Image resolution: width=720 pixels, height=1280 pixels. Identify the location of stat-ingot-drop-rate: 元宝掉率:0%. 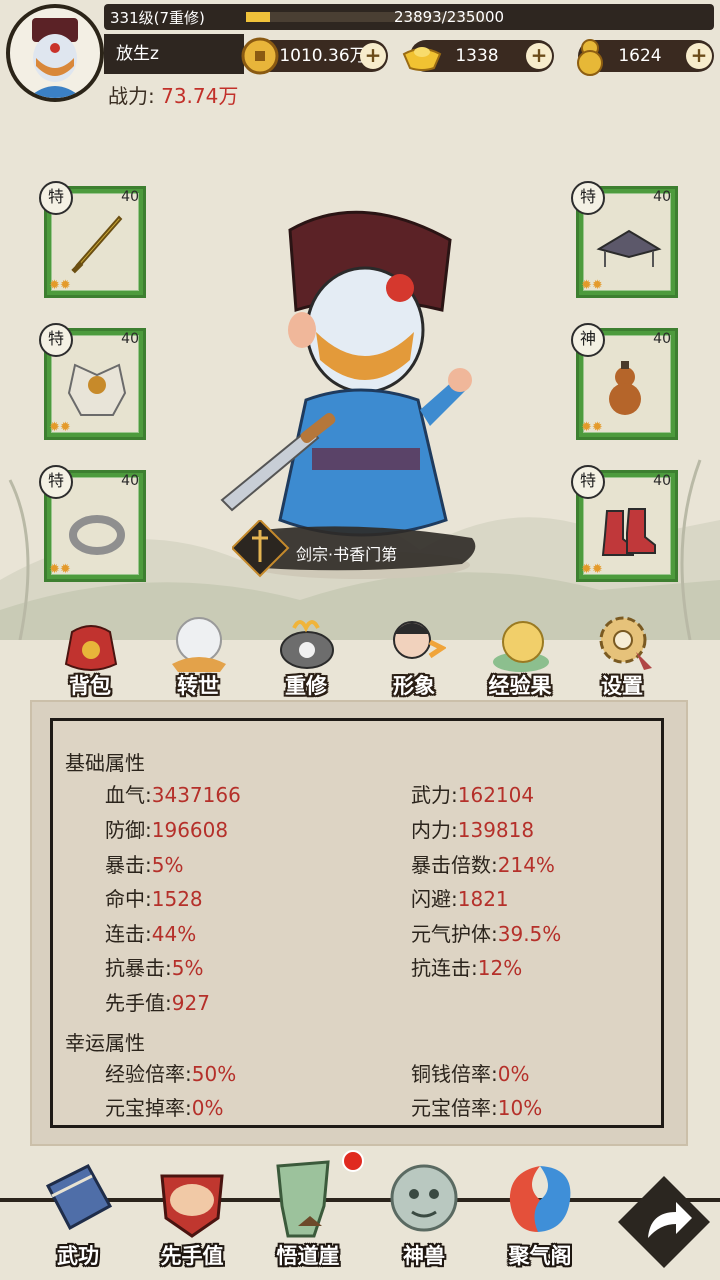
(164, 1106).